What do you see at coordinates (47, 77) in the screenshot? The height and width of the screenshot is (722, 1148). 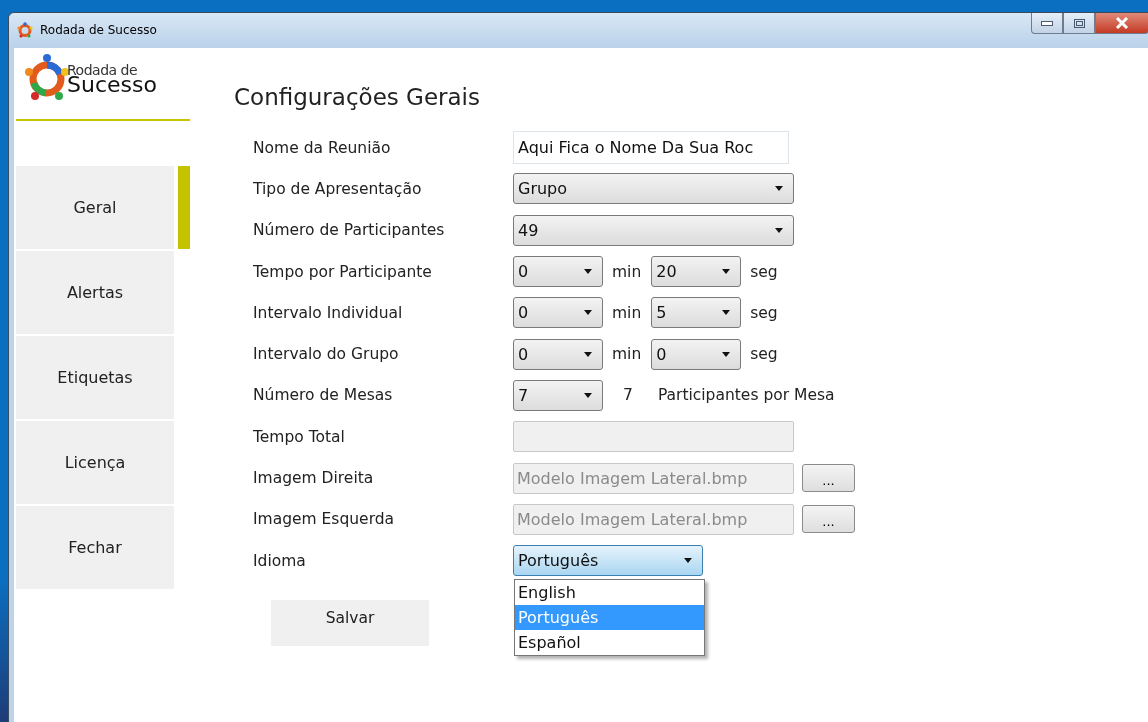 I see `logo-icon` at bounding box center [47, 77].